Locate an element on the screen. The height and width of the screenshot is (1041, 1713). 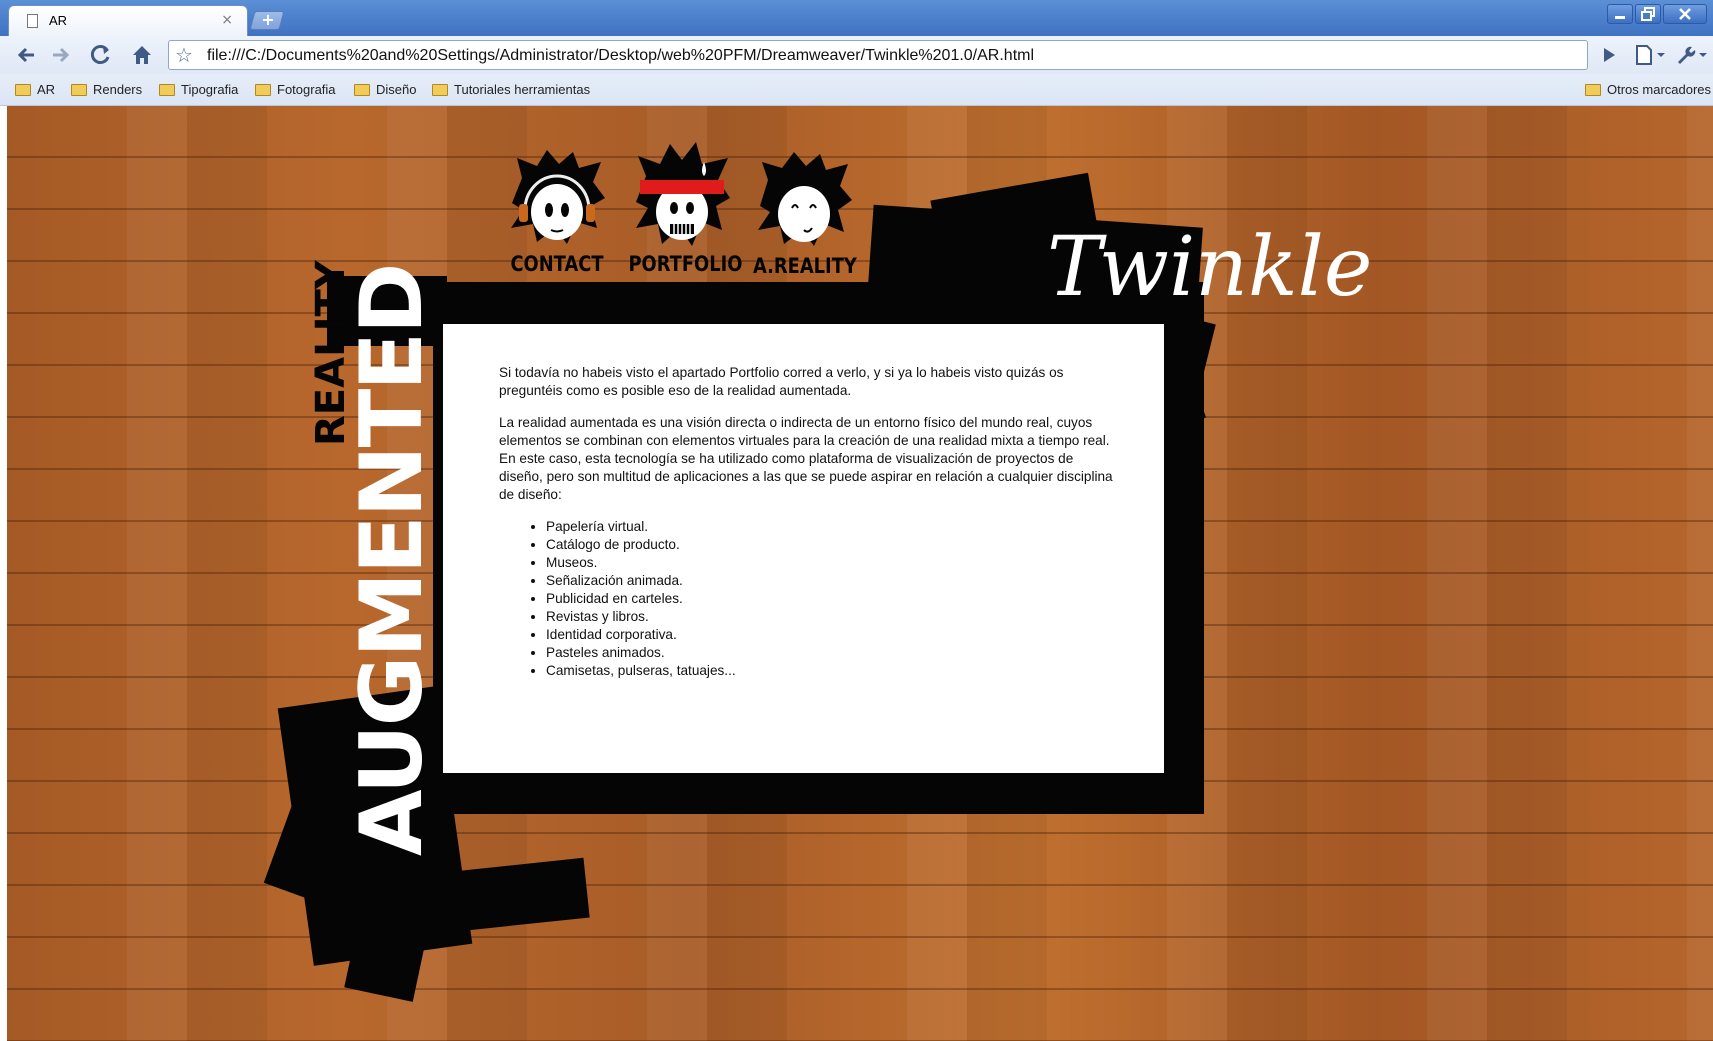
headphones-face-icon is located at coordinates (557, 198).